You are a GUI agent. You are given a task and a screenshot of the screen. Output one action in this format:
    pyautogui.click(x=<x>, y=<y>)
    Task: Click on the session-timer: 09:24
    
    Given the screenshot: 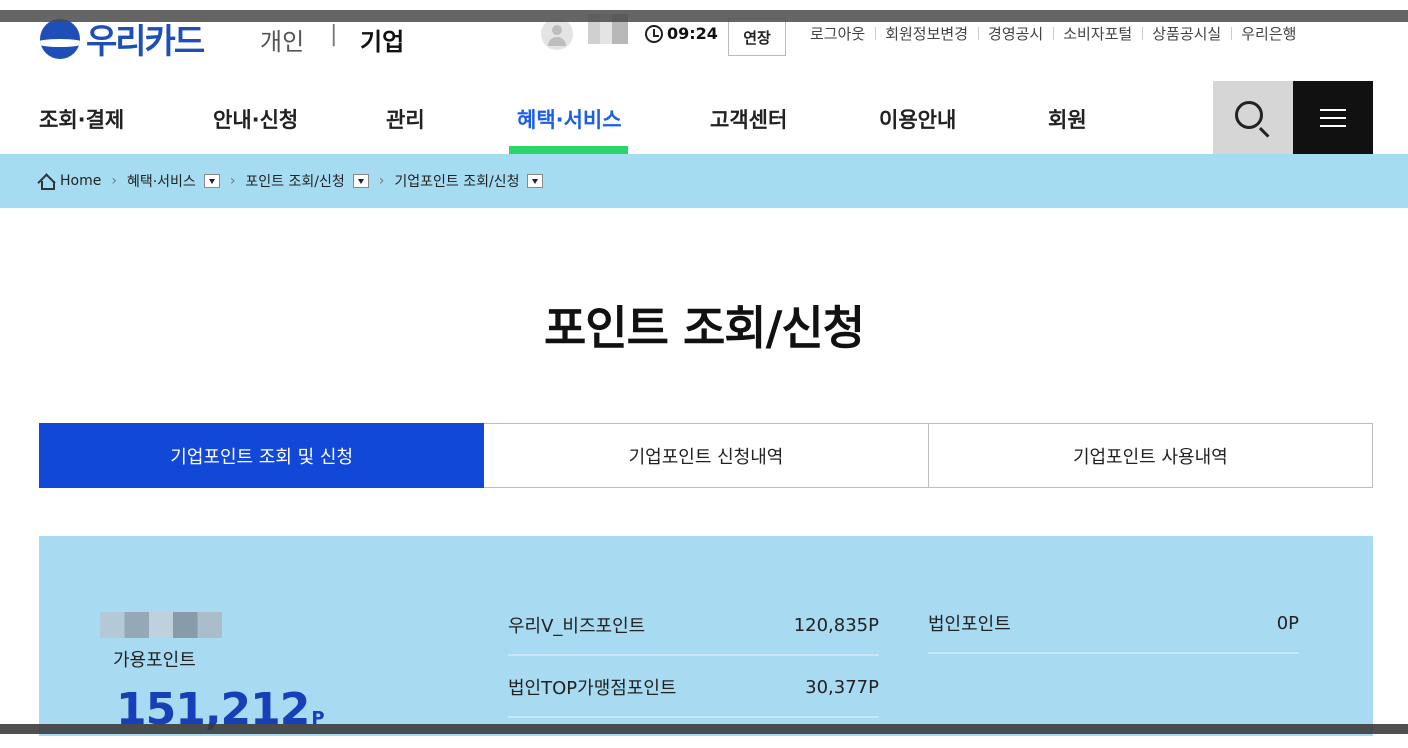 What is the action you would take?
    pyautogui.click(x=681, y=33)
    